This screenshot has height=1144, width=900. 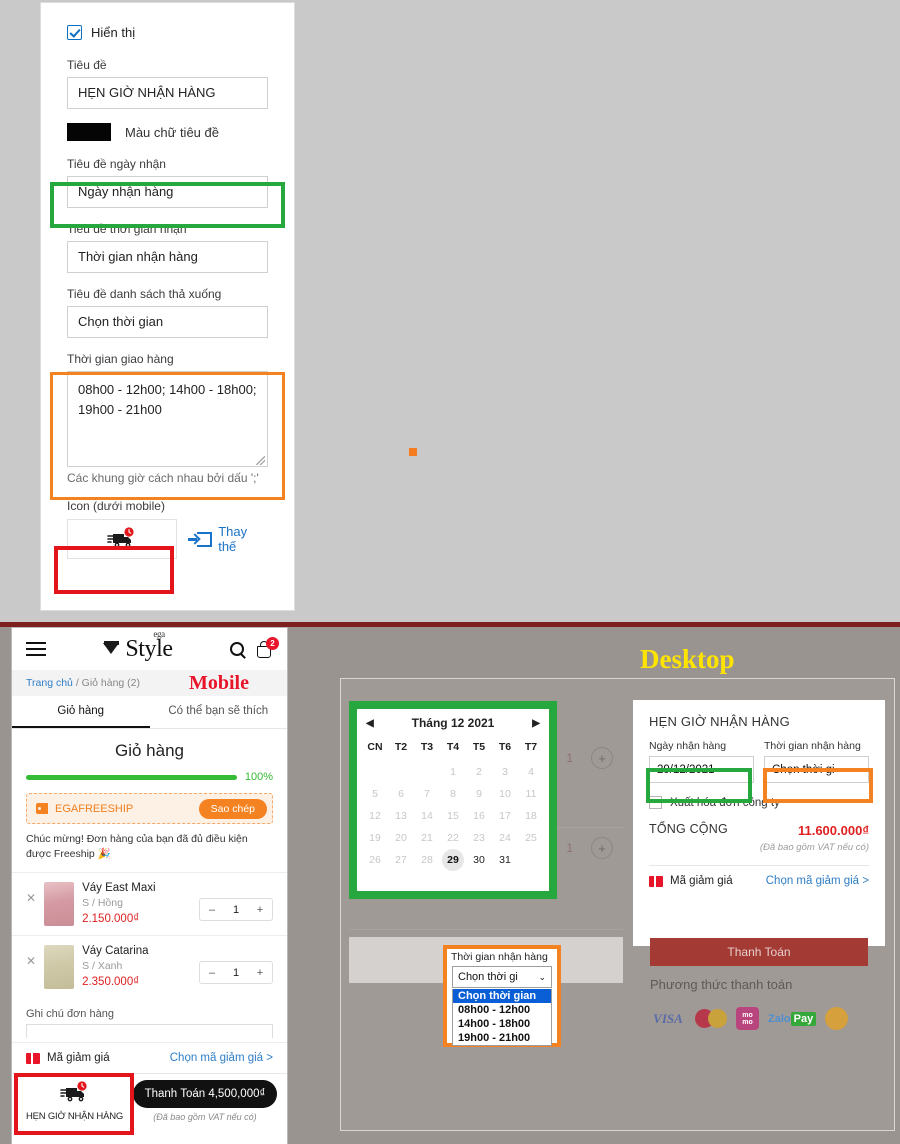 What do you see at coordinates (502, 1010) in the screenshot?
I see `dropdown-option-1: 08h00 - 12h00` at bounding box center [502, 1010].